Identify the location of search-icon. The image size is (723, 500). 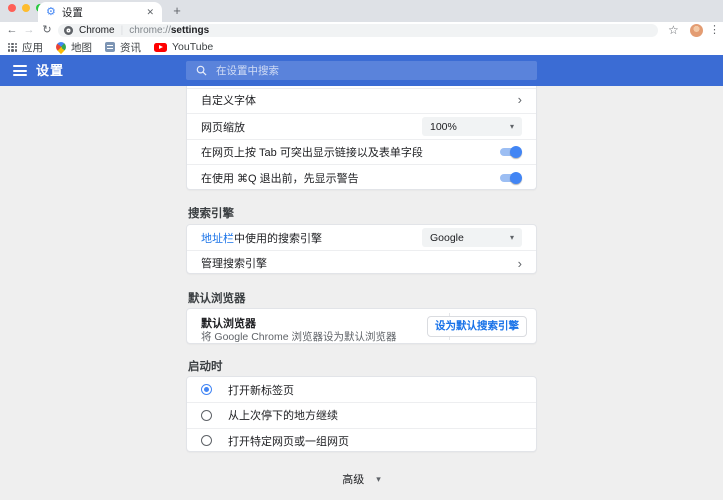
(201, 70).